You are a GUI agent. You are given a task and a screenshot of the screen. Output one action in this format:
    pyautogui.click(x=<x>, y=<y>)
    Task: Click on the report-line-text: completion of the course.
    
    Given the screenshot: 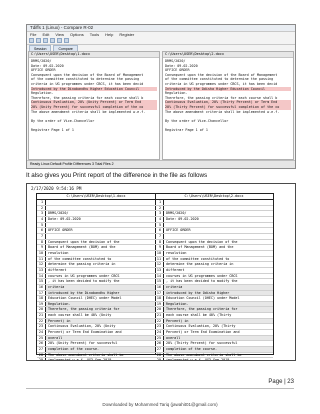 What is the action you would take?
    pyautogui.click(x=218, y=349)
    